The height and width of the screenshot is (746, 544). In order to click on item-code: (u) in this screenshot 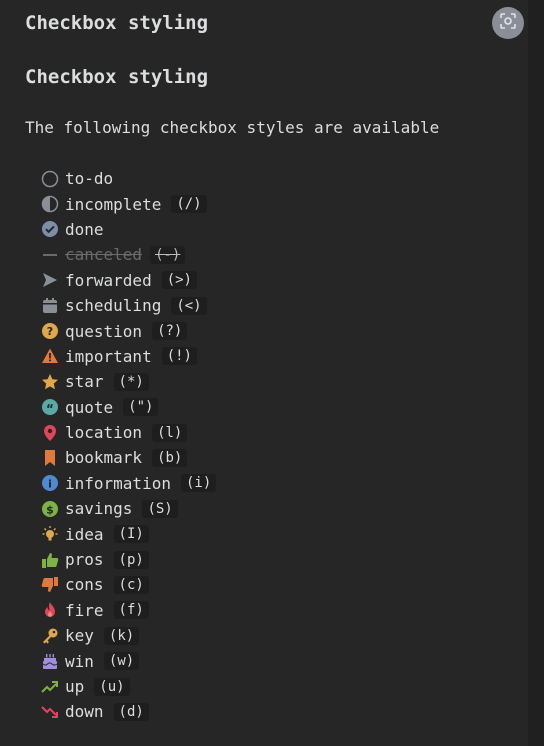, I will do `click(112, 686)`.